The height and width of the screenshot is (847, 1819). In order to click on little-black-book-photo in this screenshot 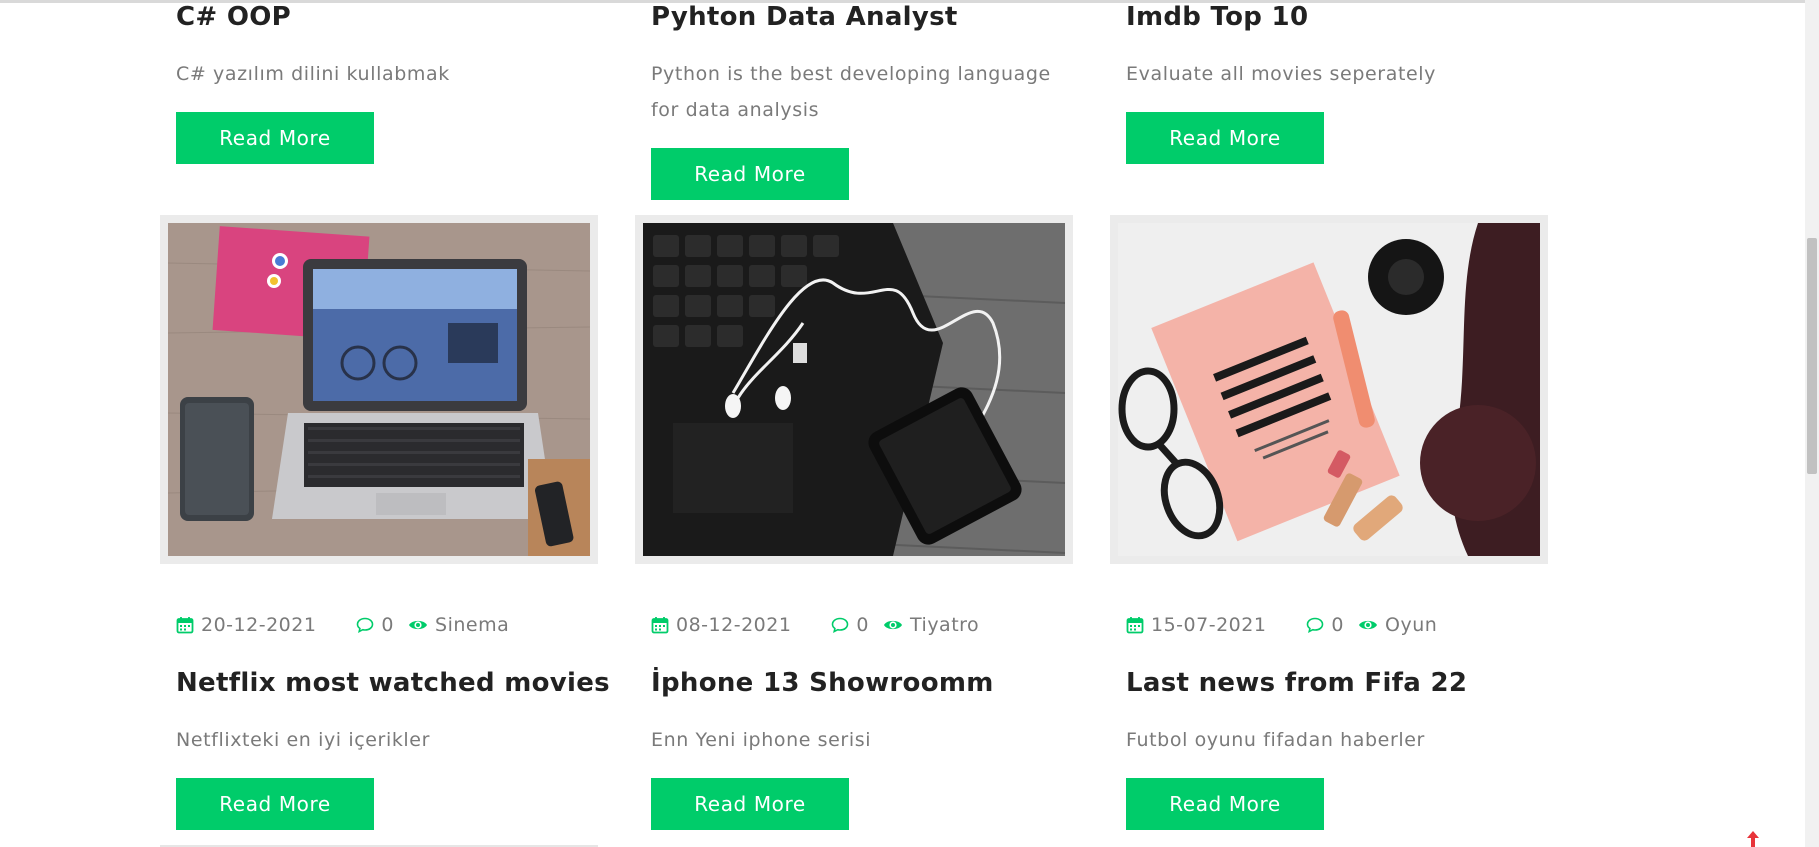, I will do `click(1329, 389)`.